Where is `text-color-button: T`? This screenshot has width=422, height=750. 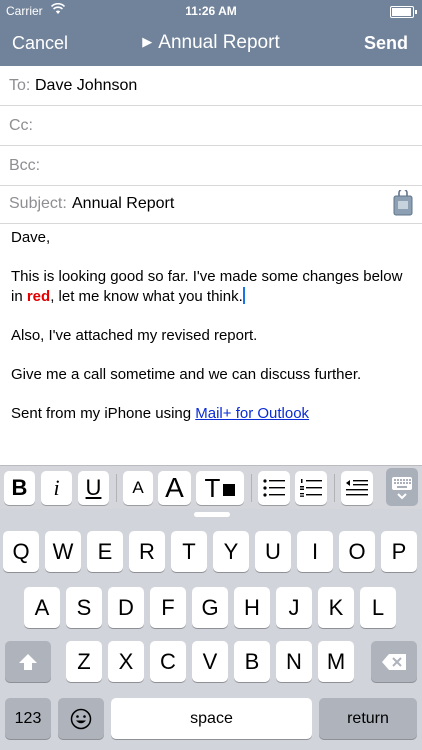 text-color-button: T is located at coordinates (220, 488).